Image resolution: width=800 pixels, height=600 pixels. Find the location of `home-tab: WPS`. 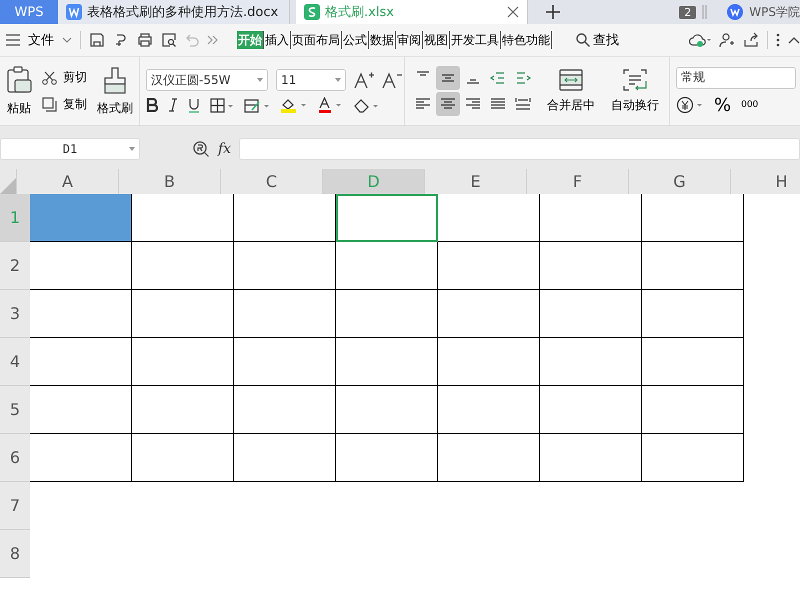

home-tab: WPS is located at coordinates (29, 12).